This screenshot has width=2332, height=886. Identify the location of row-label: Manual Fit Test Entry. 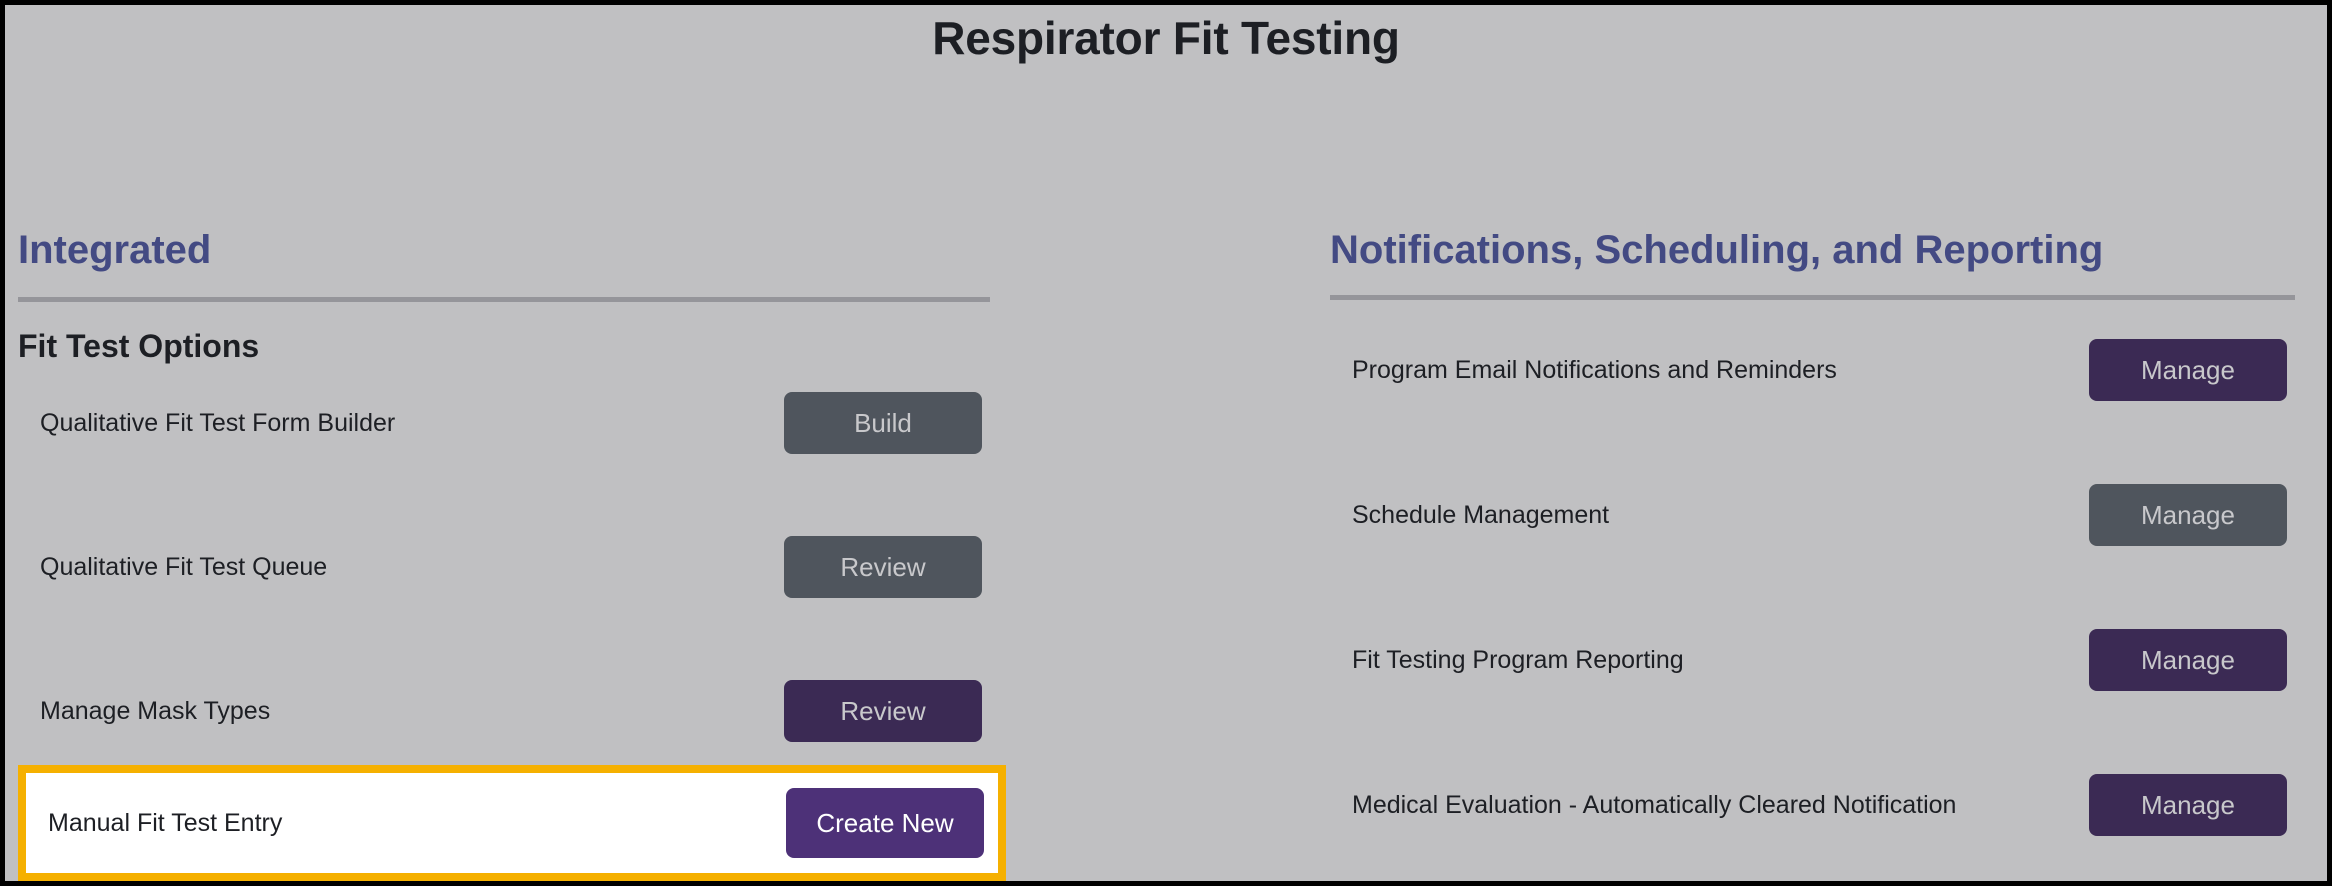
(165, 822).